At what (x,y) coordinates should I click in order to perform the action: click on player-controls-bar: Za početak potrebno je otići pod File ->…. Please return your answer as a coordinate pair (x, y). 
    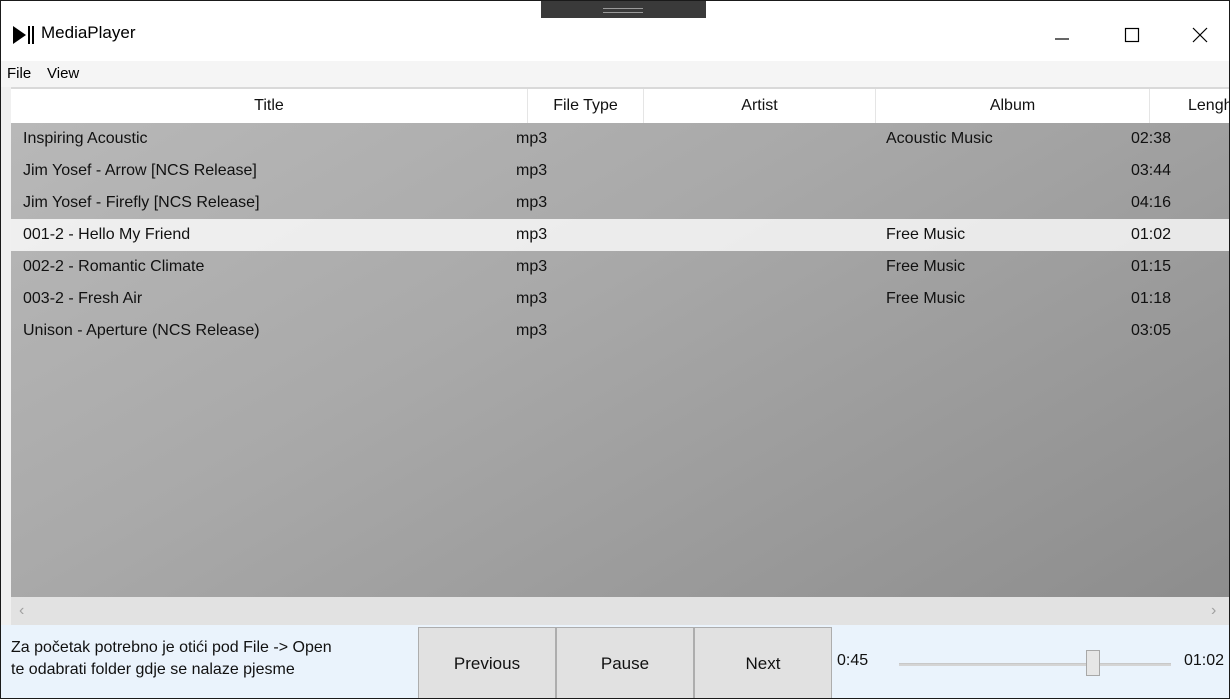
    Looking at the image, I should click on (615, 661).